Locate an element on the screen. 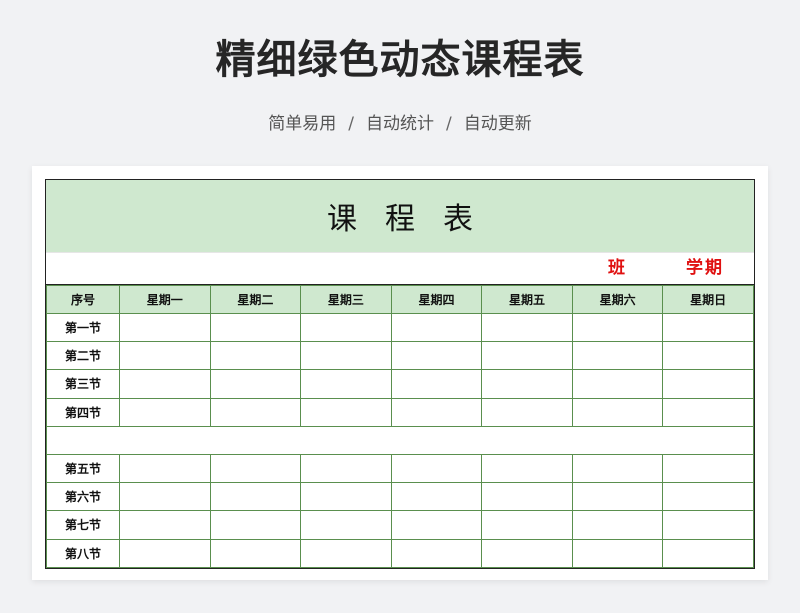 This screenshot has width=800, height=613. column-header-friday: 星期五 is located at coordinates (527, 299).